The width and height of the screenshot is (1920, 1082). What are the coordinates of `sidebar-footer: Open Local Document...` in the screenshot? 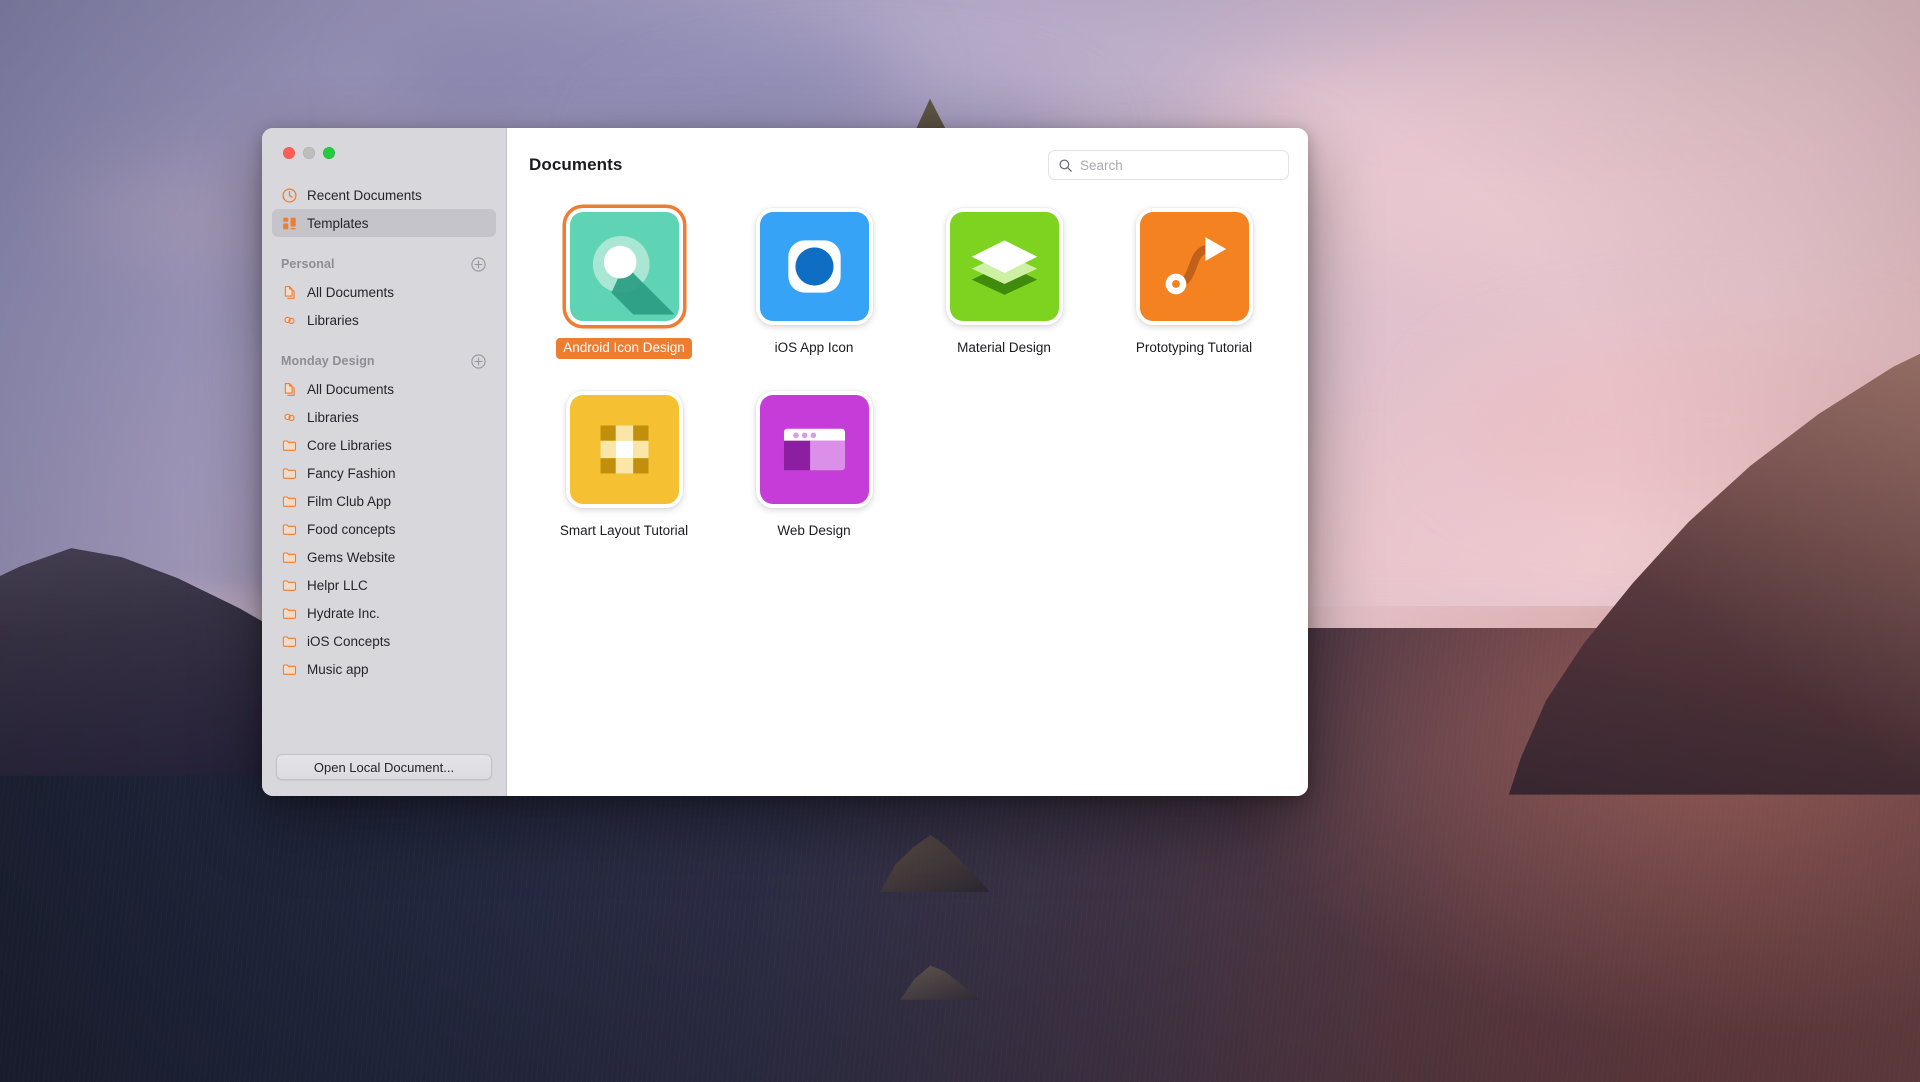 It's located at (384, 775).